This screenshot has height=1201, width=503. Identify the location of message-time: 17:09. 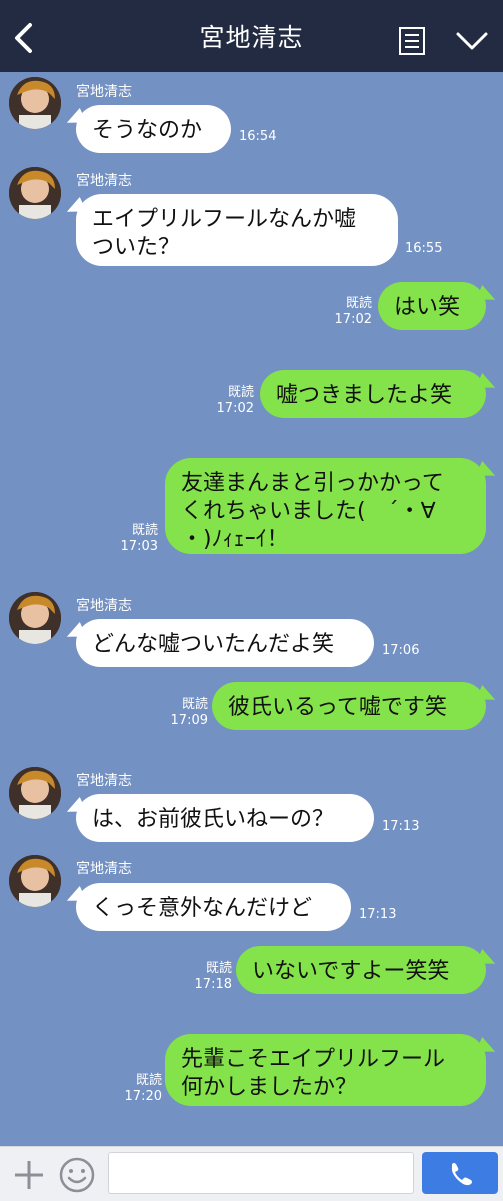
(189, 720).